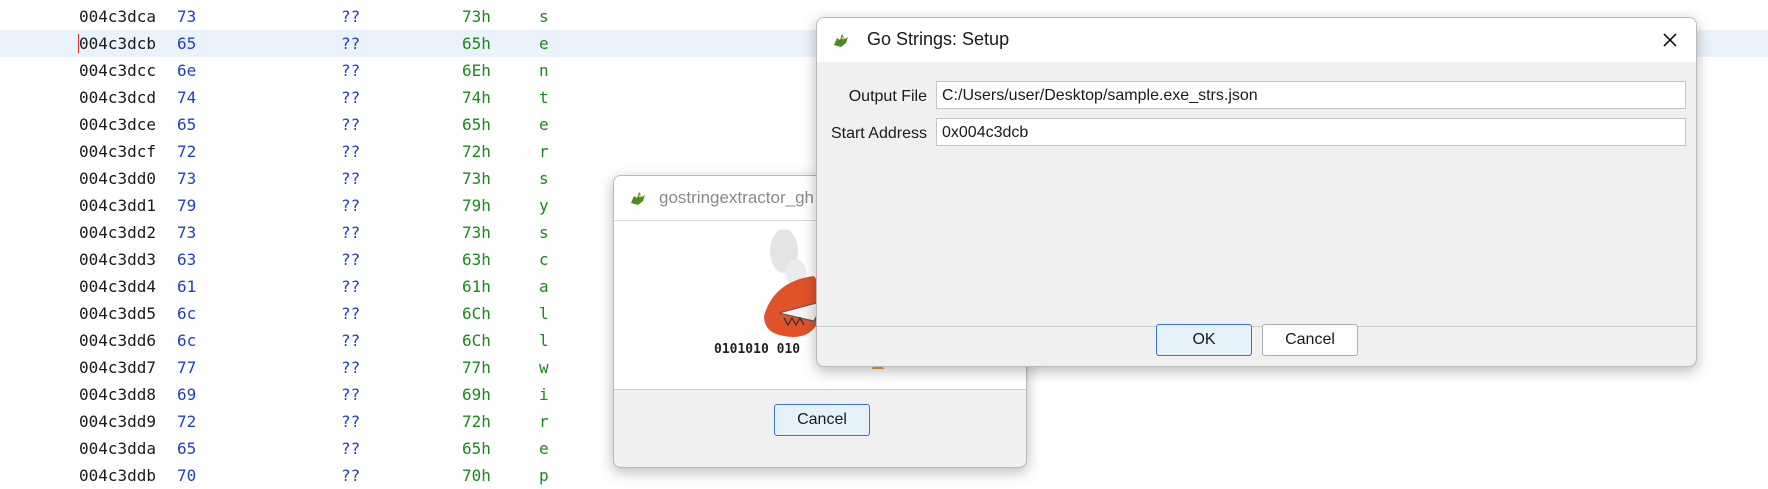 The height and width of the screenshot is (489, 1768). I want to click on text-cursor, so click(78, 43).